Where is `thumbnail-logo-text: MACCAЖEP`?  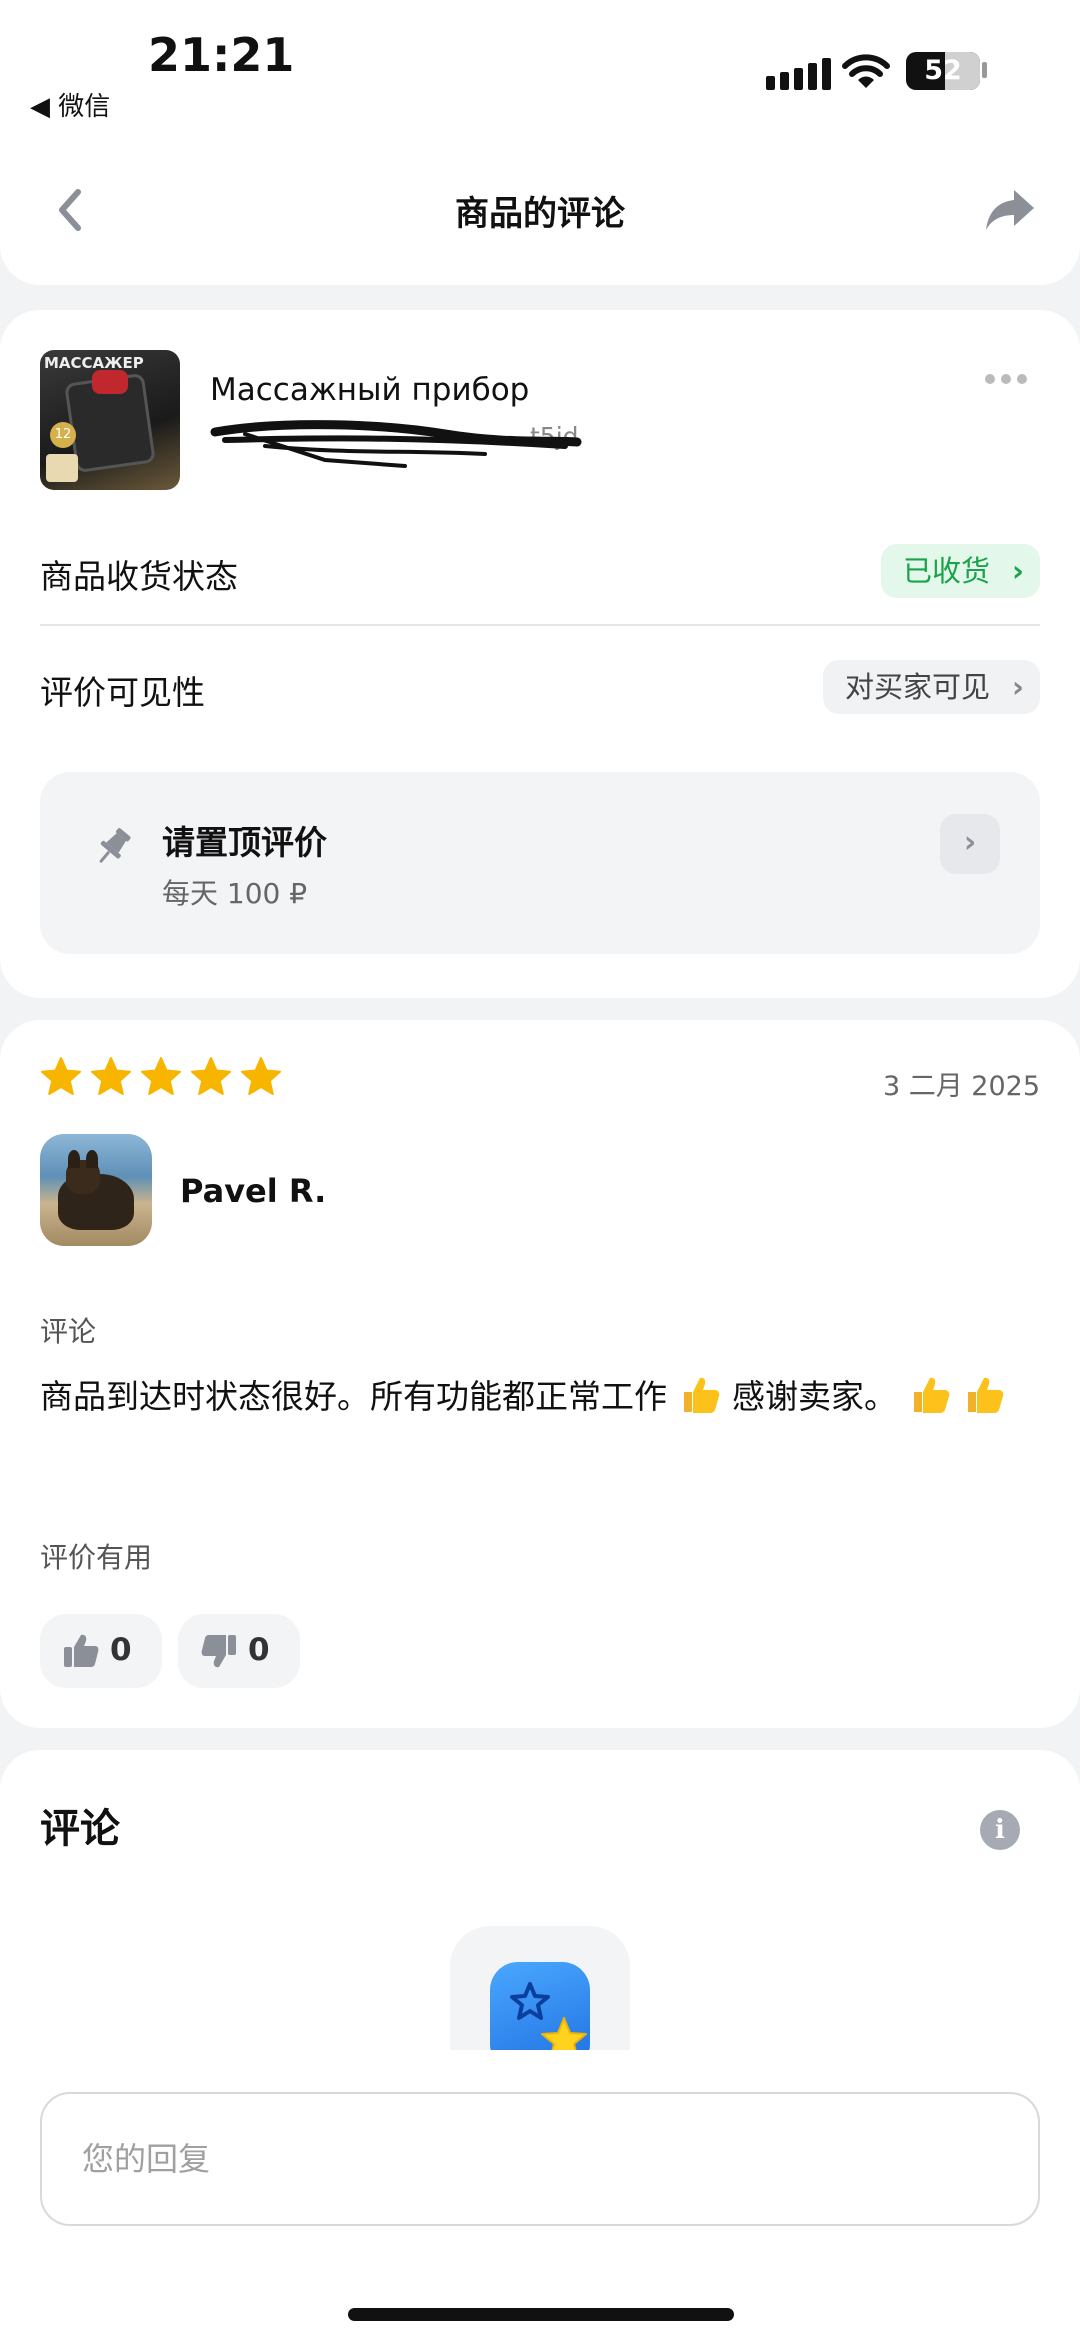
thumbnail-logo-text: MACCAЖEP is located at coordinates (94, 363).